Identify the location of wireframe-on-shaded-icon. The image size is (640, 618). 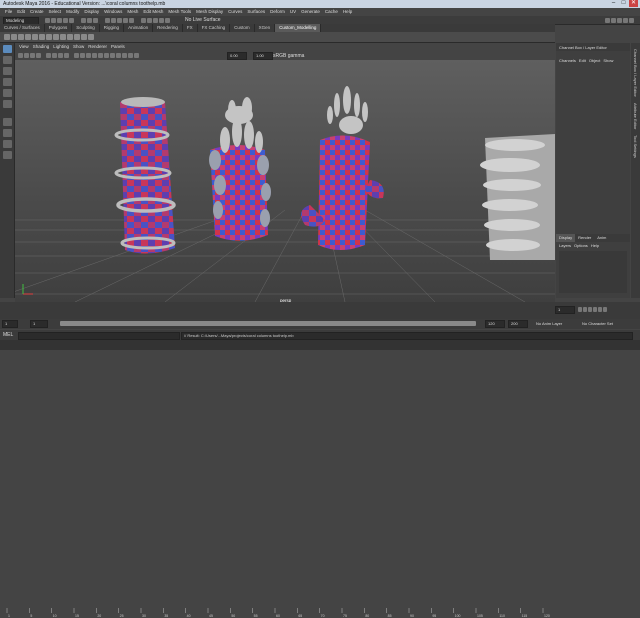
(88, 56).